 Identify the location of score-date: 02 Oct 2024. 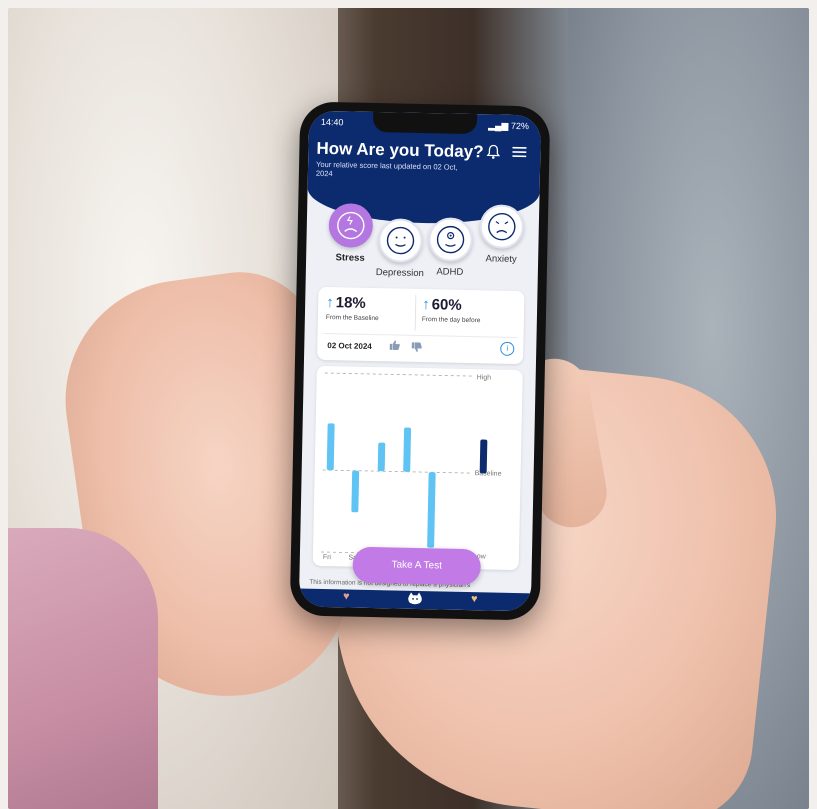
(349, 346).